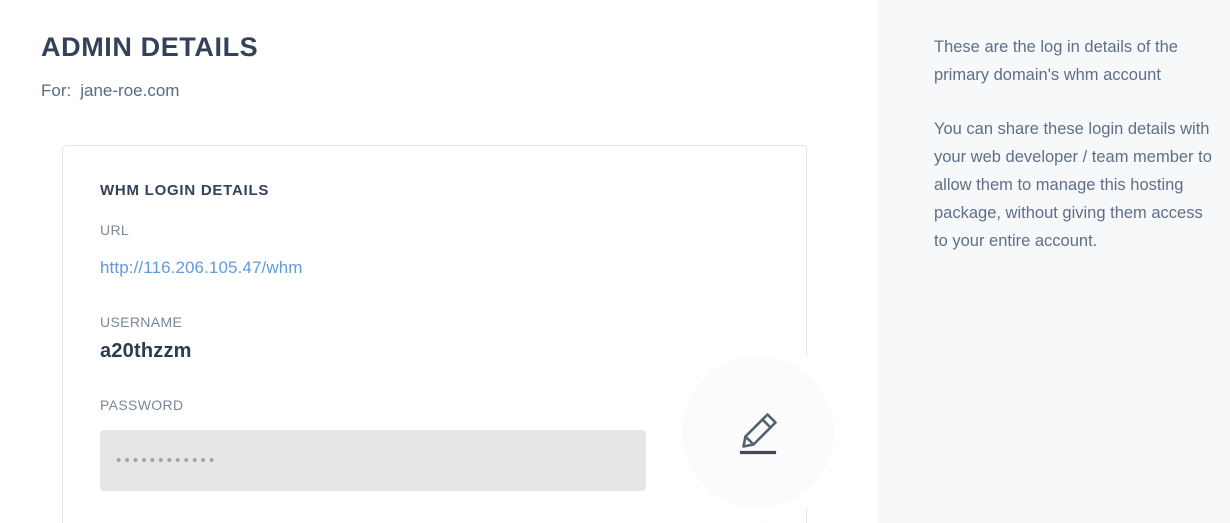  I want to click on edit-fab-container, so click(758, 432).